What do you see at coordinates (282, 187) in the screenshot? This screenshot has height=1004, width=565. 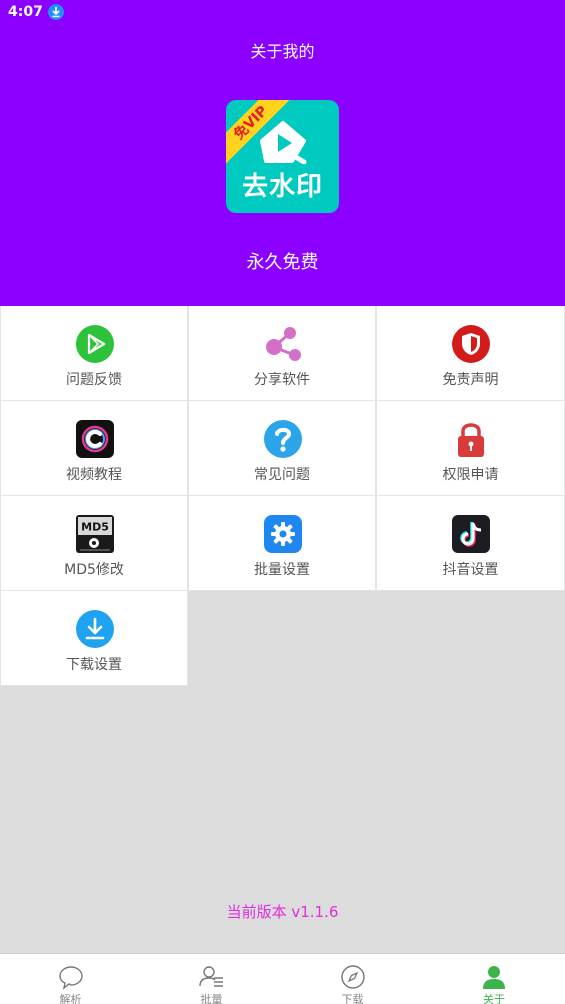 I see `logo-text: 去水印` at bounding box center [282, 187].